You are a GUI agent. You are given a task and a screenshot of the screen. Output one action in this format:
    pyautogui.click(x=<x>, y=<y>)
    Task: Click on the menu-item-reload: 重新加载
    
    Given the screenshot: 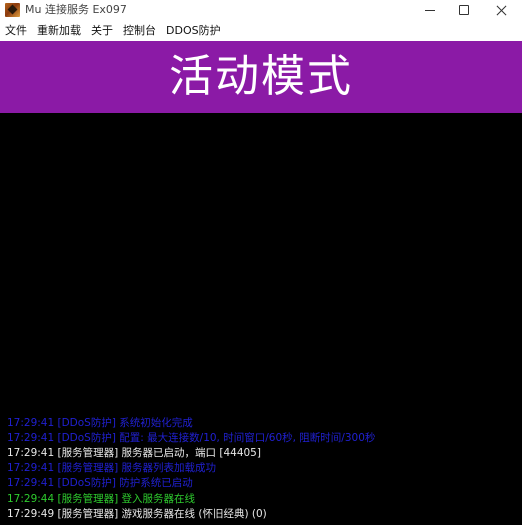 What is the action you would take?
    pyautogui.click(x=59, y=31)
    